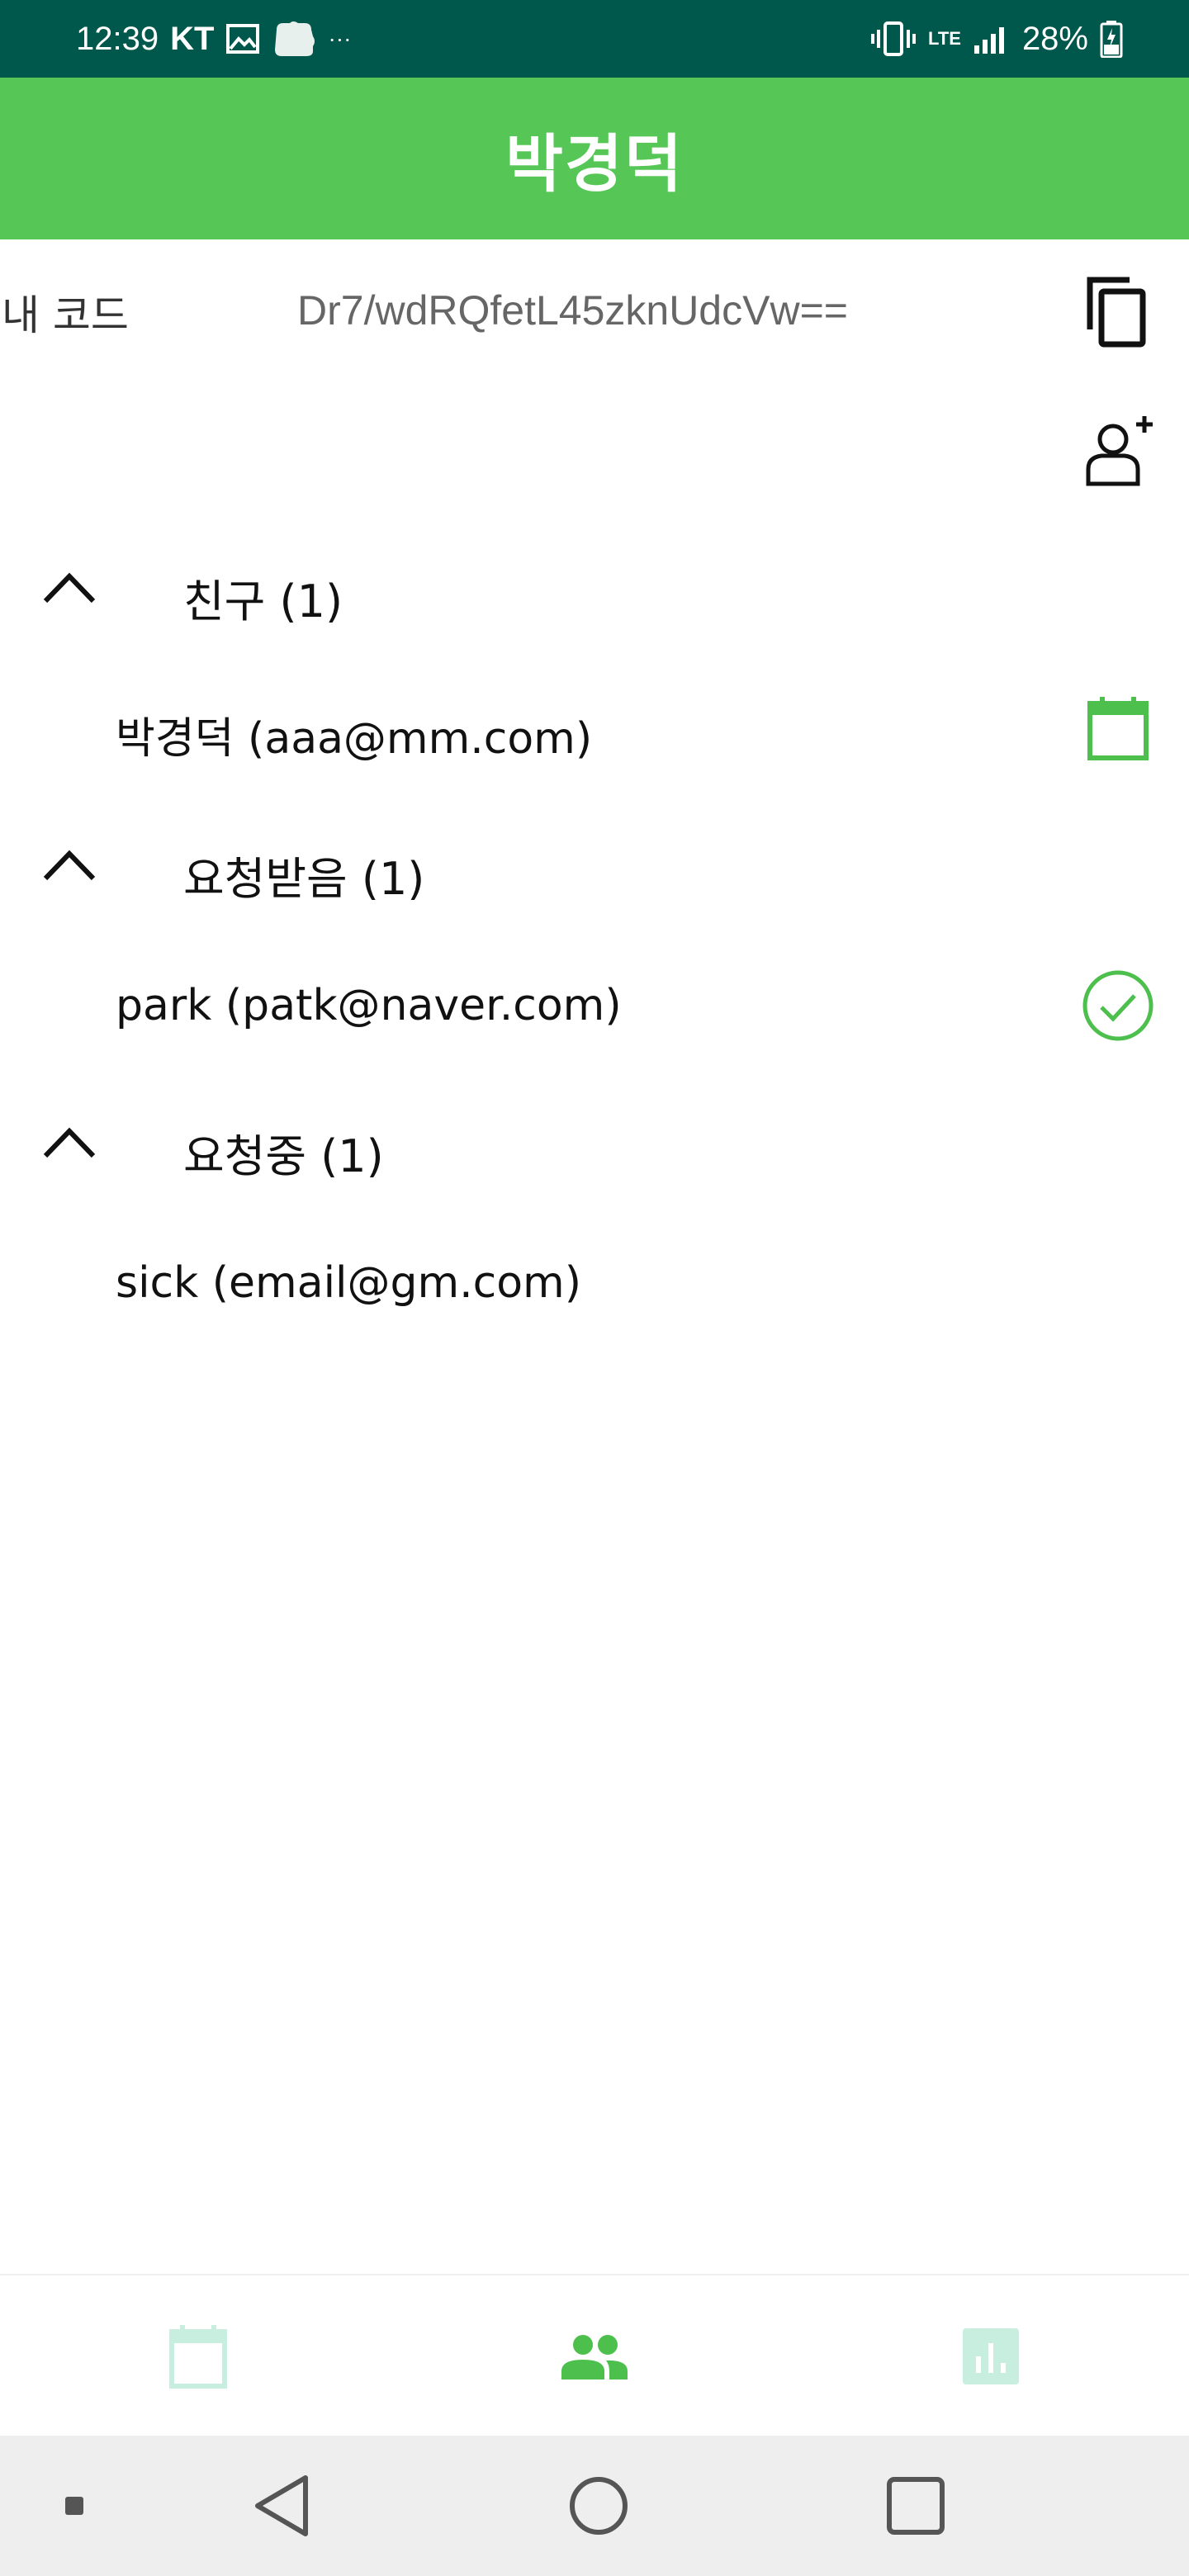 The width and height of the screenshot is (1189, 2576). I want to click on accept-button, so click(1118, 1005).